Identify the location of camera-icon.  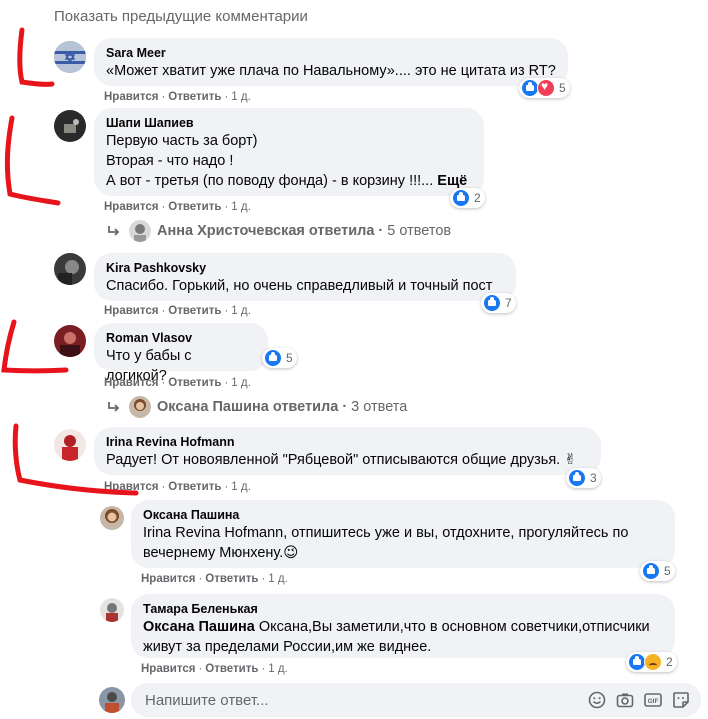
(625, 700).